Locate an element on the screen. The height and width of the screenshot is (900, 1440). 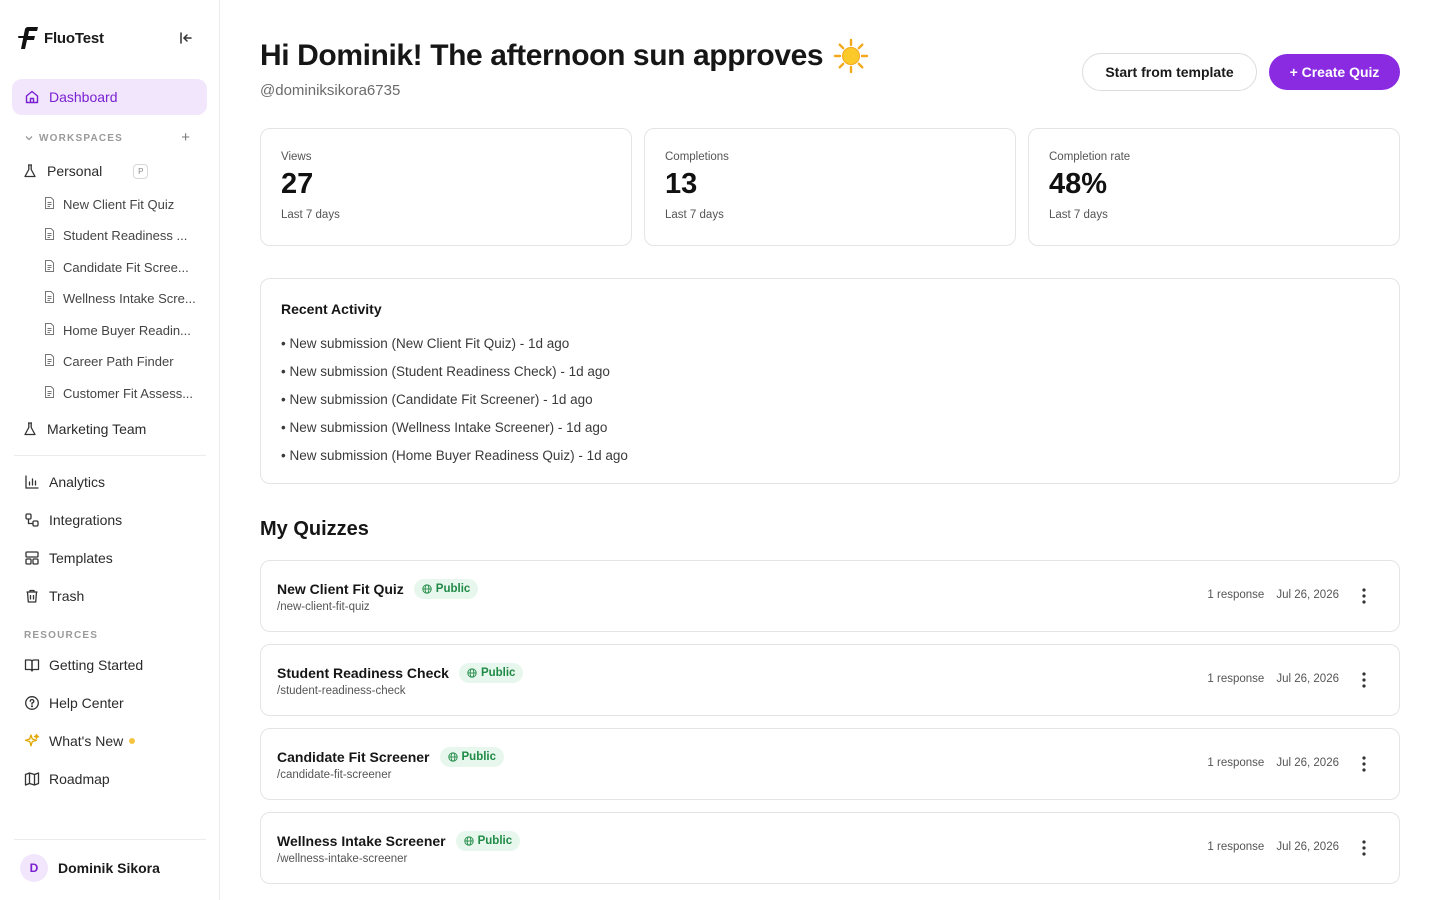
avatar: D is located at coordinates (34, 868).